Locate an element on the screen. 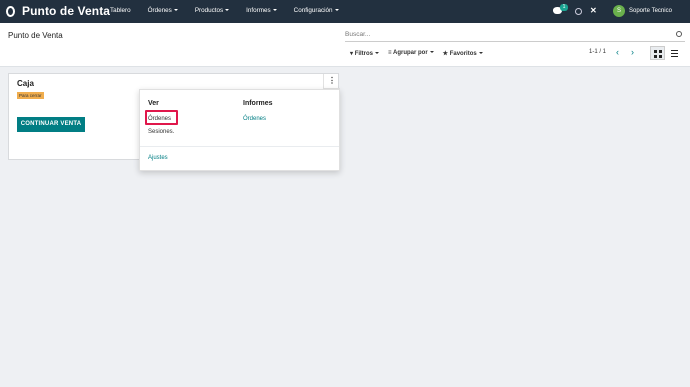 The width and height of the screenshot is (690, 387). favorites-button: ★ Favoritos is located at coordinates (463, 53).